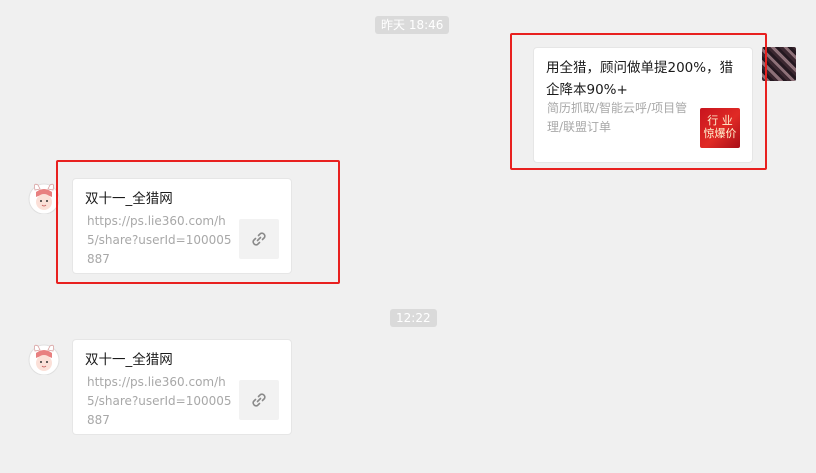  I want to click on timestamp: 12:22, so click(413, 318).